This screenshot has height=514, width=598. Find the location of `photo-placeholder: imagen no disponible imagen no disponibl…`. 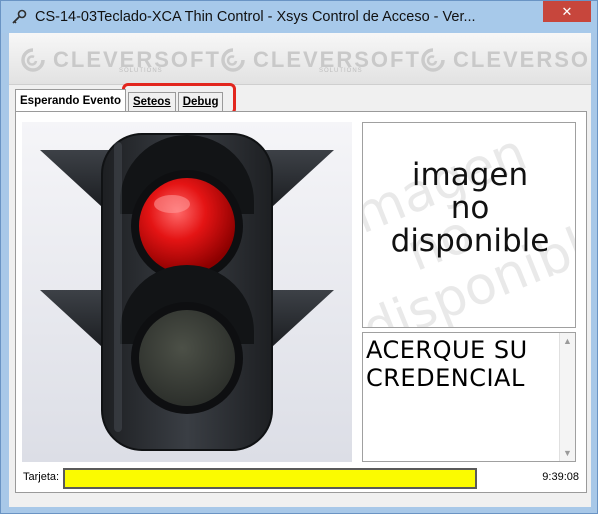

photo-placeholder: imagen no disponible imagen no disponibl… is located at coordinates (469, 225).